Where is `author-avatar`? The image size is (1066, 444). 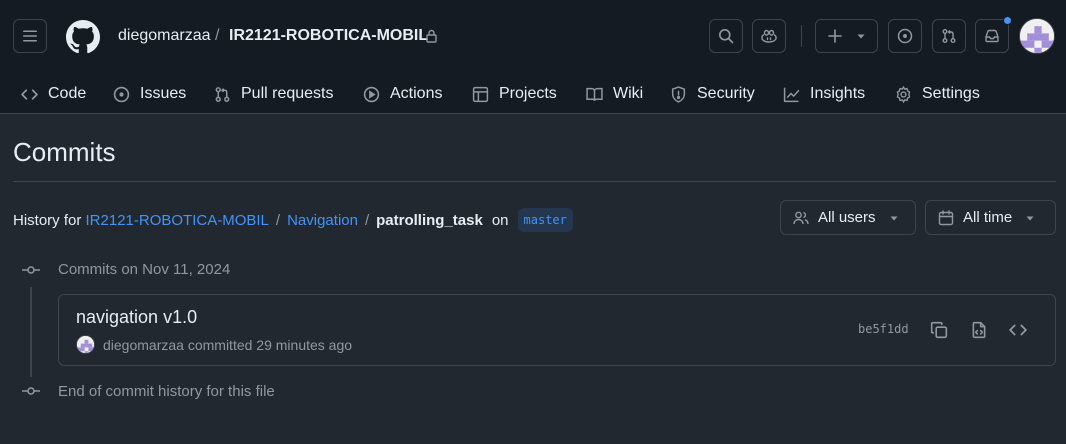 author-avatar is located at coordinates (85, 344).